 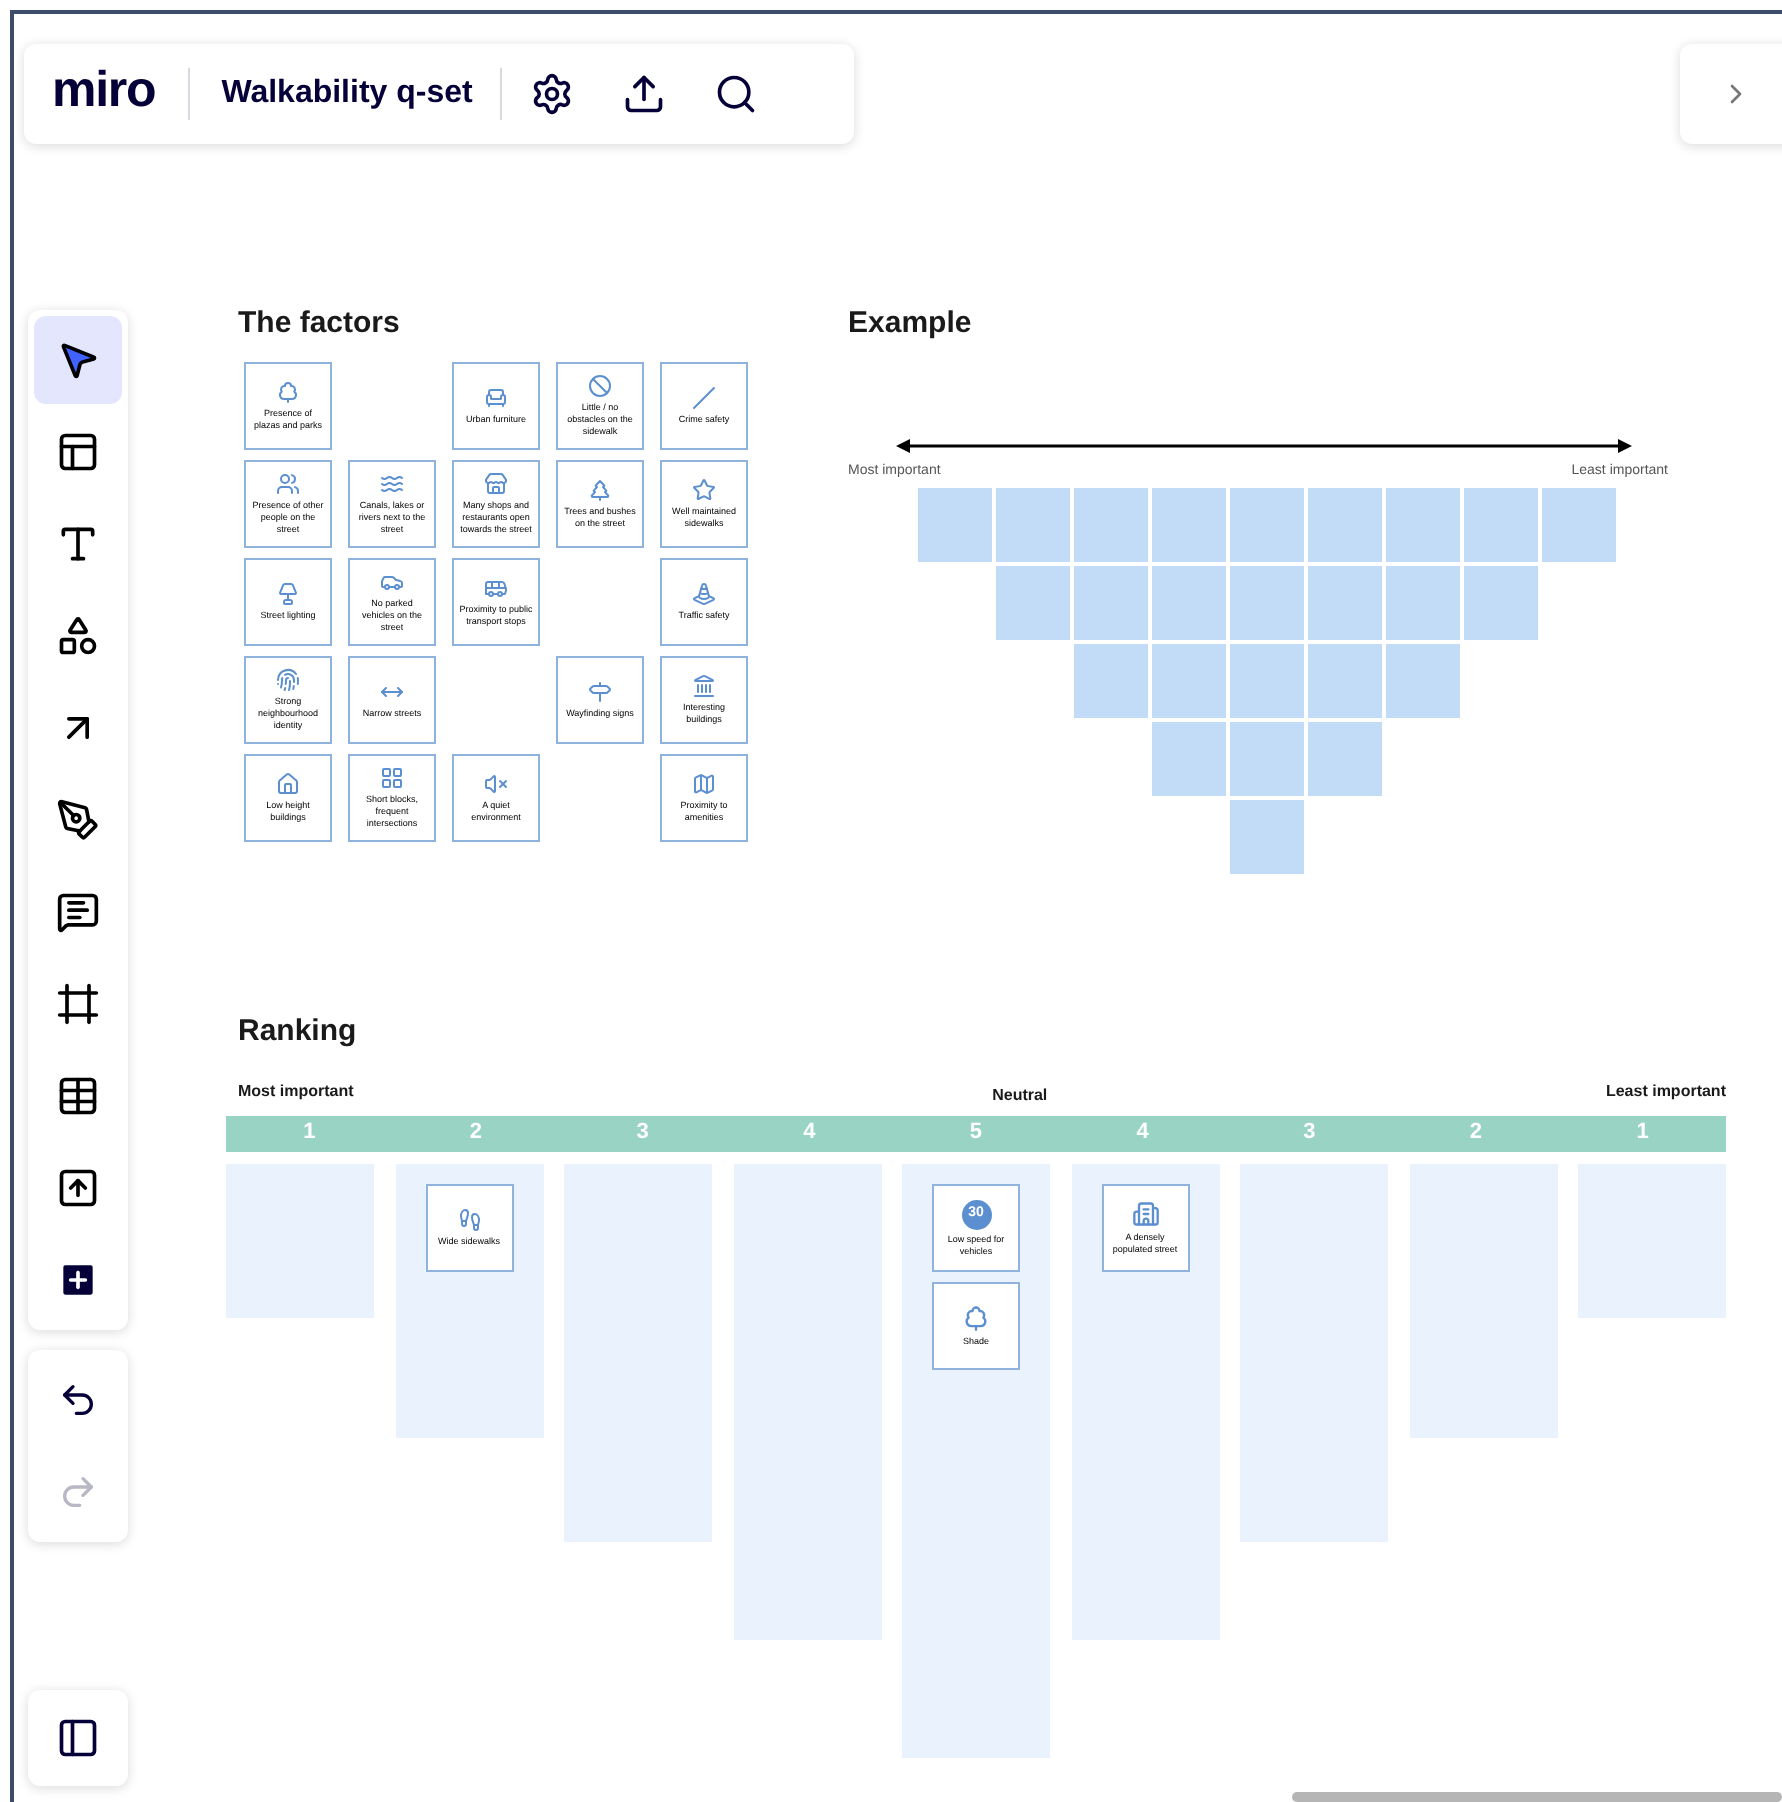 What do you see at coordinates (911, 323) in the screenshot?
I see `section-title: Example` at bounding box center [911, 323].